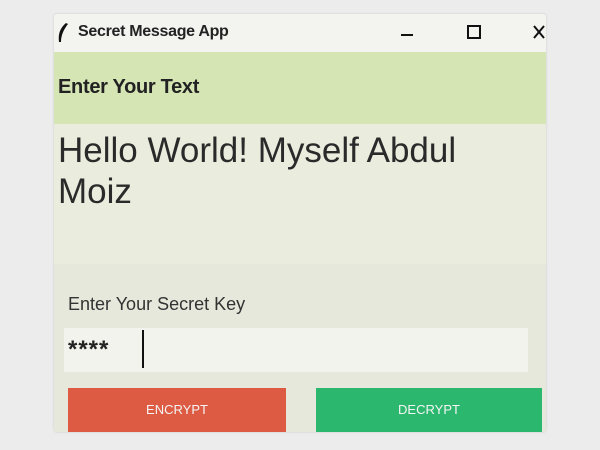 The height and width of the screenshot is (450, 600). I want to click on title-bar: Secret Message App, so click(300, 33).